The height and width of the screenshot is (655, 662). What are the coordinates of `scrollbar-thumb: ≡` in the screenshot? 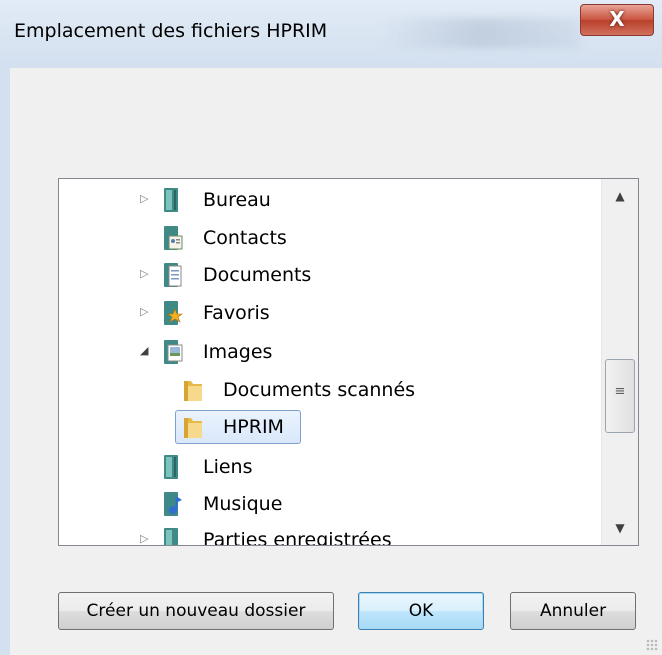 It's located at (620, 396).